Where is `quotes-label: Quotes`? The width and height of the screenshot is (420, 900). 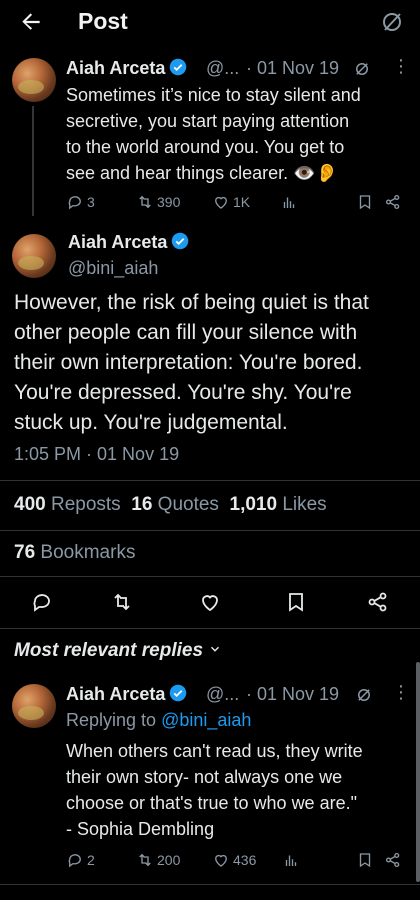
quotes-label: Quotes is located at coordinates (188, 504).